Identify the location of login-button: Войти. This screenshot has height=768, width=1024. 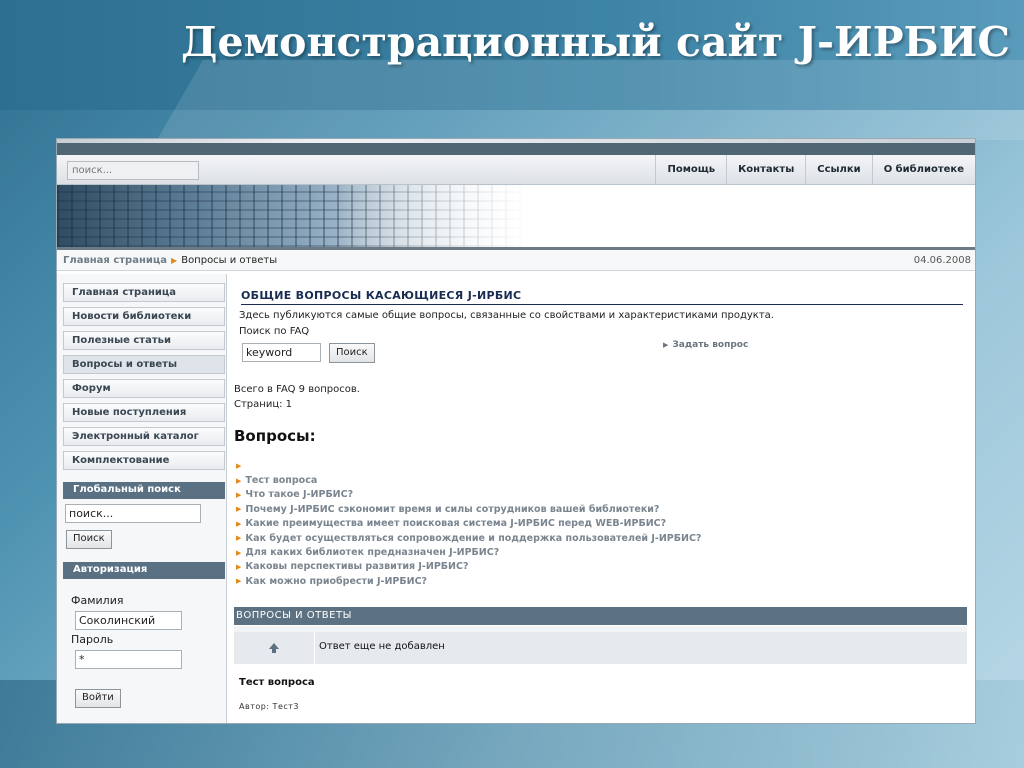
(98, 698).